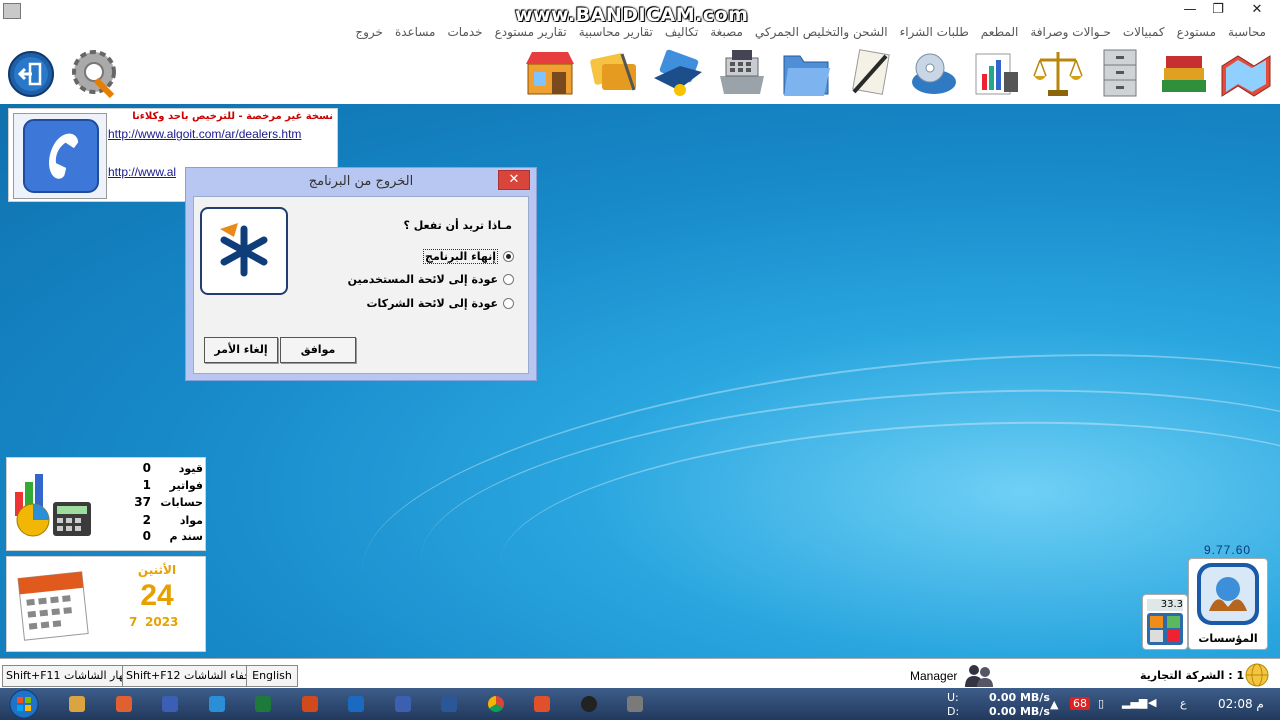  I want to click on show-screens-button: Shift+F11 اظهار الشاشات, so click(69, 676).